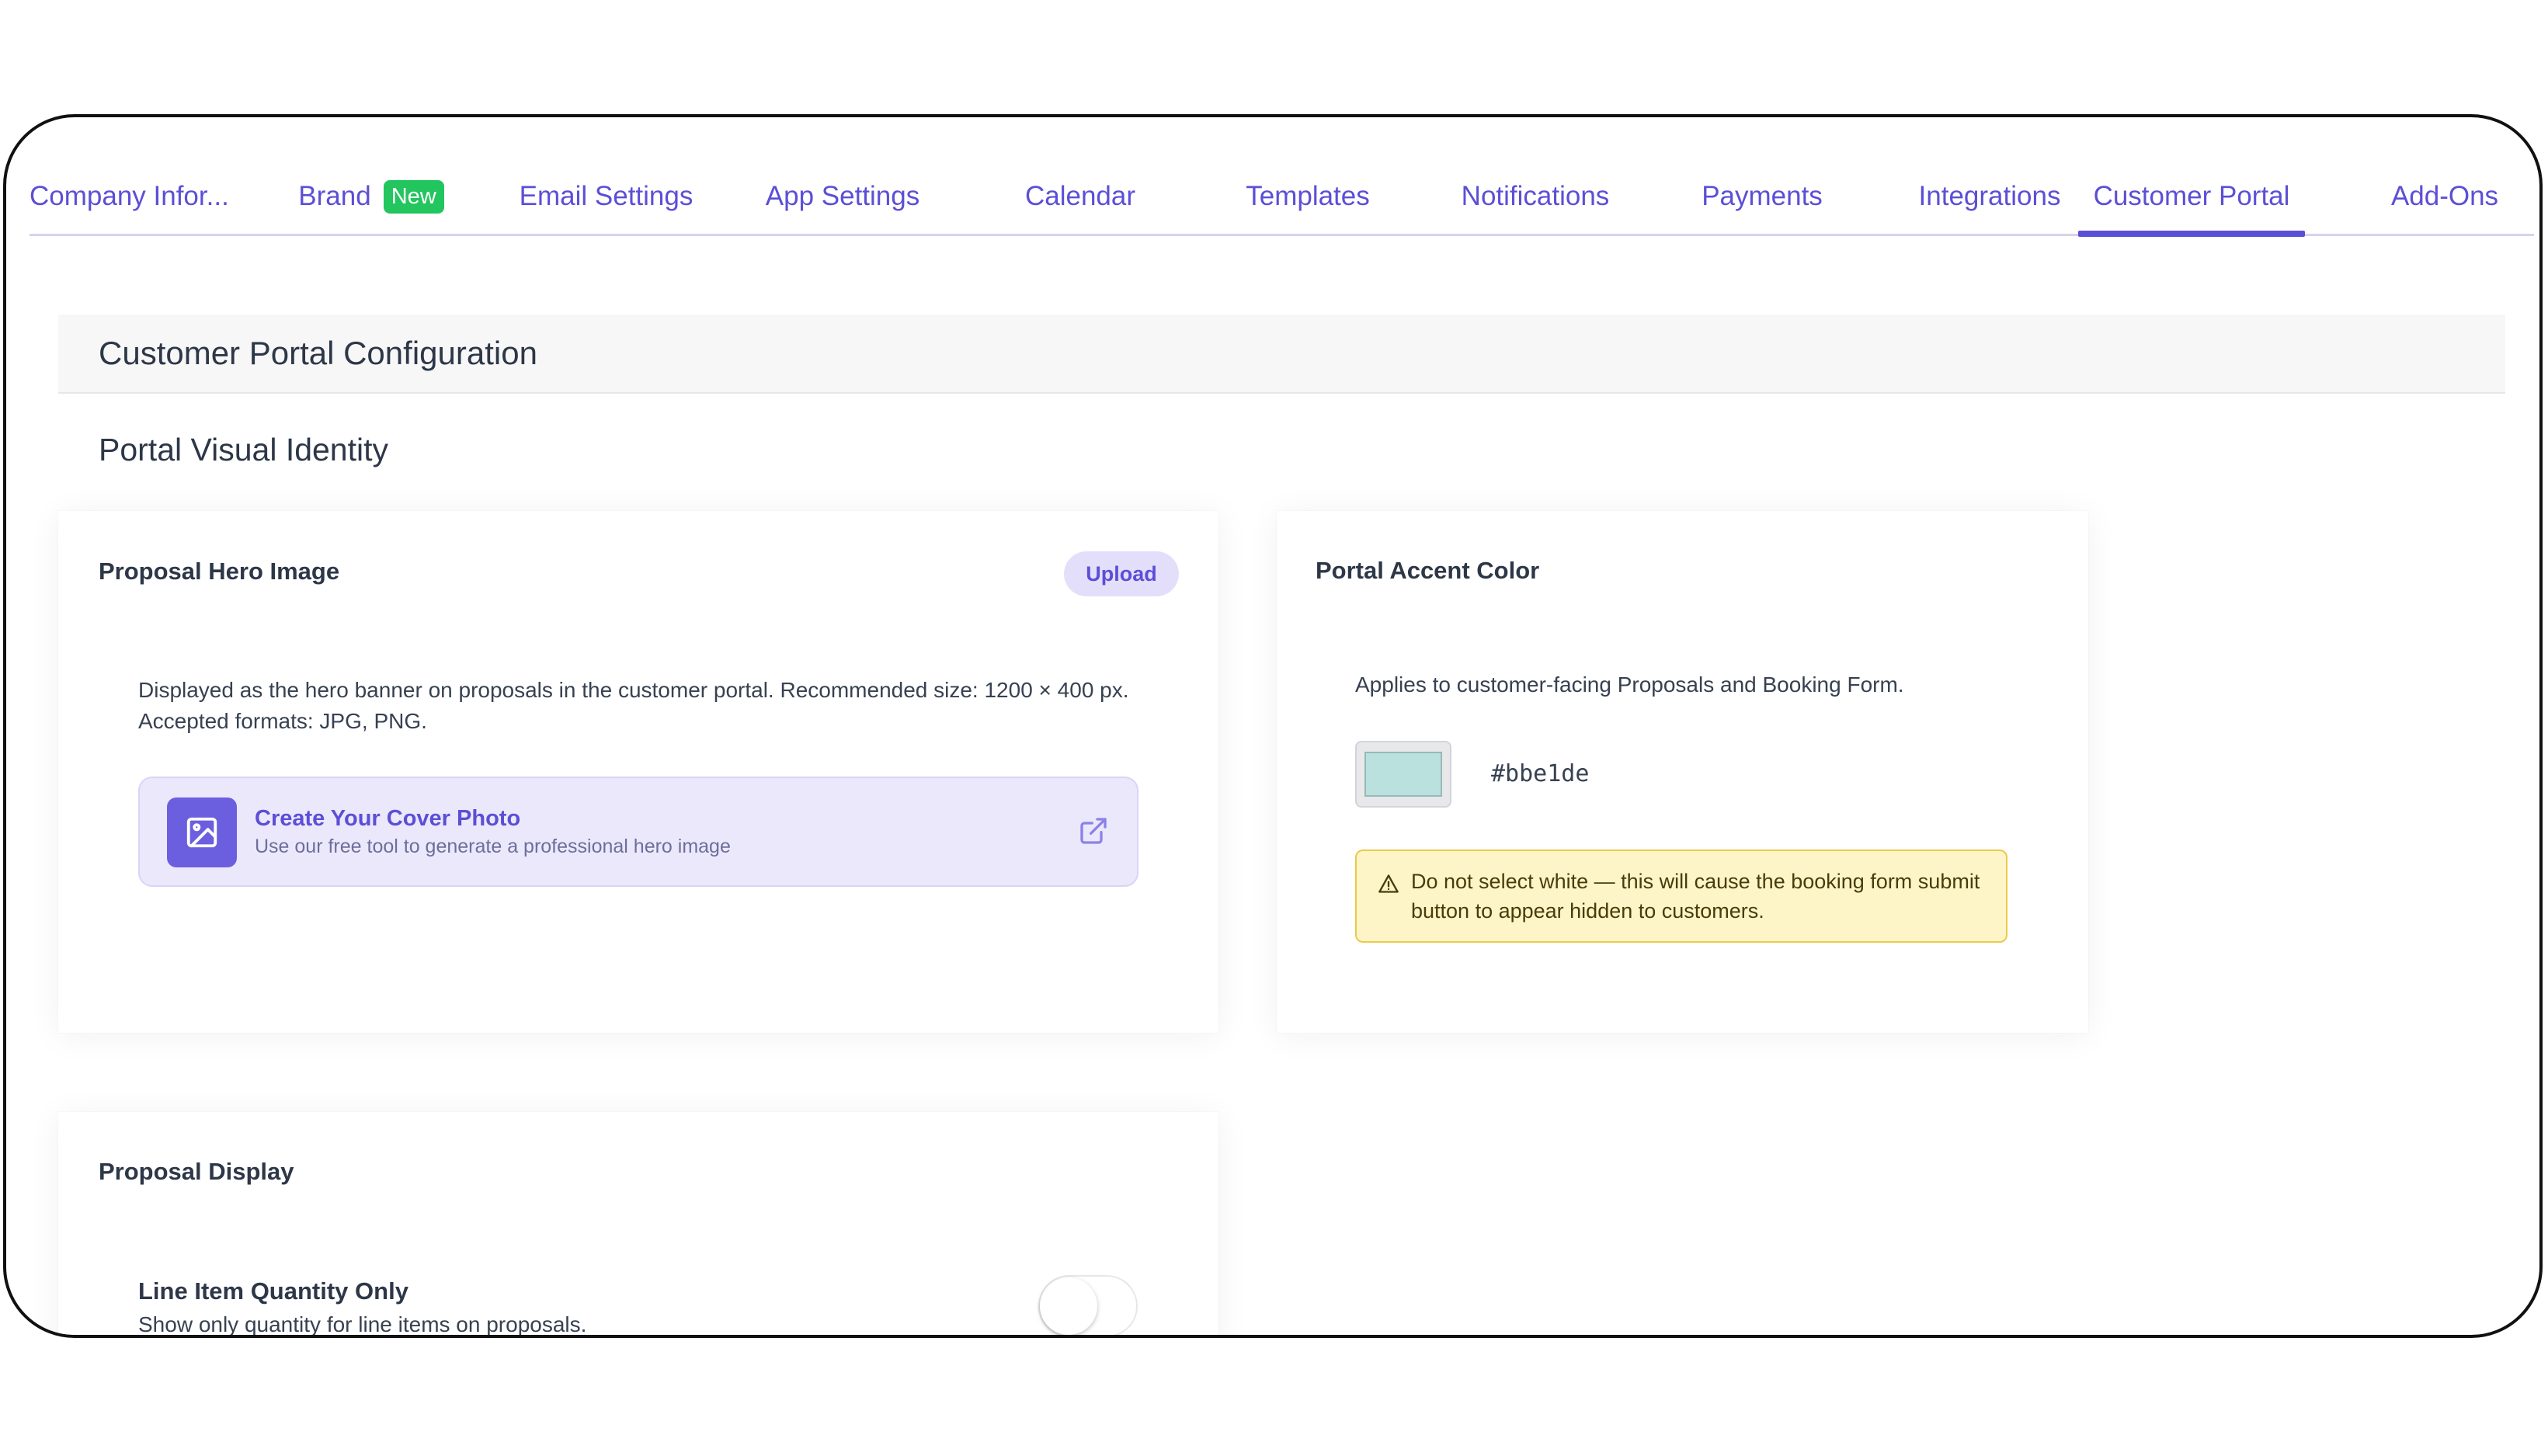 This screenshot has width=2548, height=1456. What do you see at coordinates (413, 196) in the screenshot?
I see `new-badge: New` at bounding box center [413, 196].